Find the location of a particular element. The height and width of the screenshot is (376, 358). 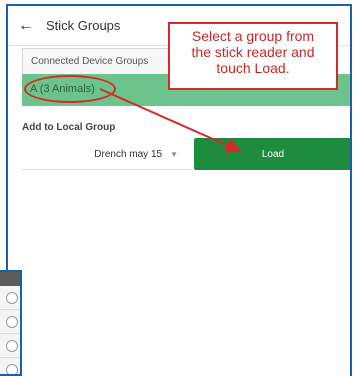

background-screenshot is located at coordinates (11, 323).